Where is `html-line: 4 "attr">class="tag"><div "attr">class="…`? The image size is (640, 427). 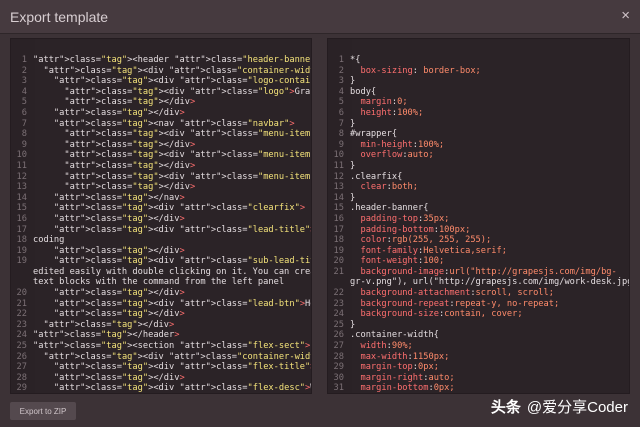
html-line: 4 "attr">class="tag"><div "attr">class="… is located at coordinates (161, 92).